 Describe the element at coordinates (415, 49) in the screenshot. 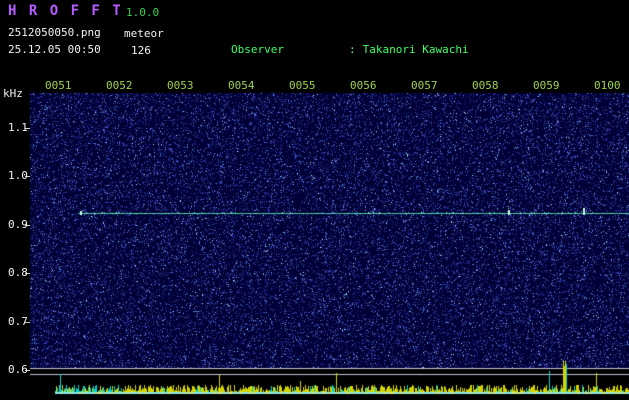

I see `info-value: Takanori Kawachi` at that location.